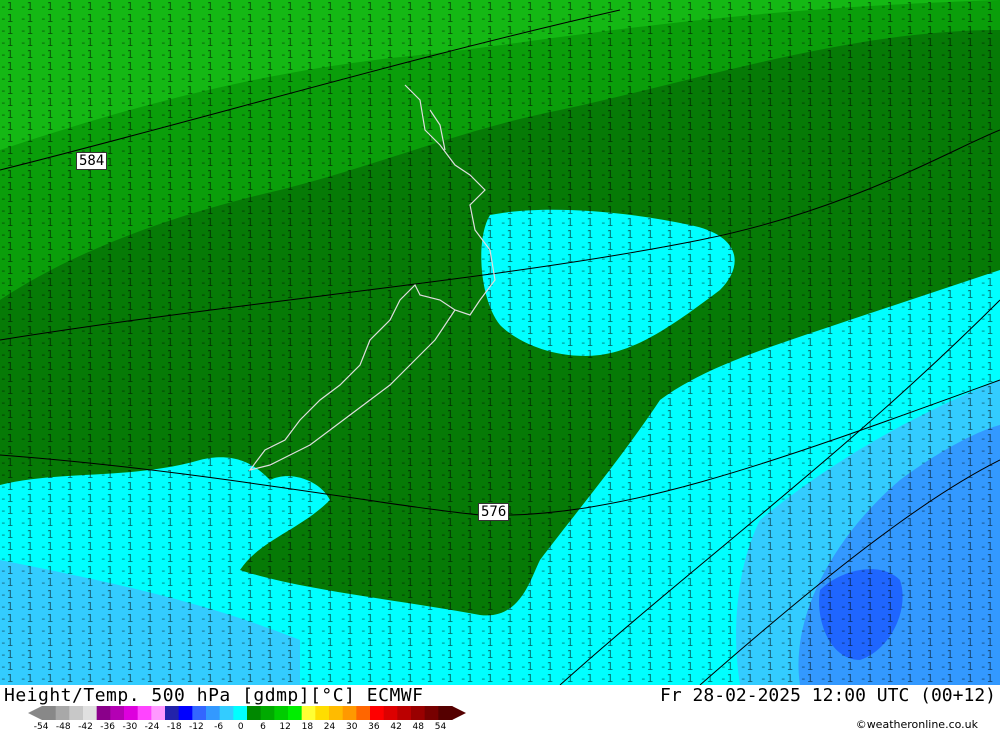  I want to click on scale-tick-label: 30, so click(351, 727).